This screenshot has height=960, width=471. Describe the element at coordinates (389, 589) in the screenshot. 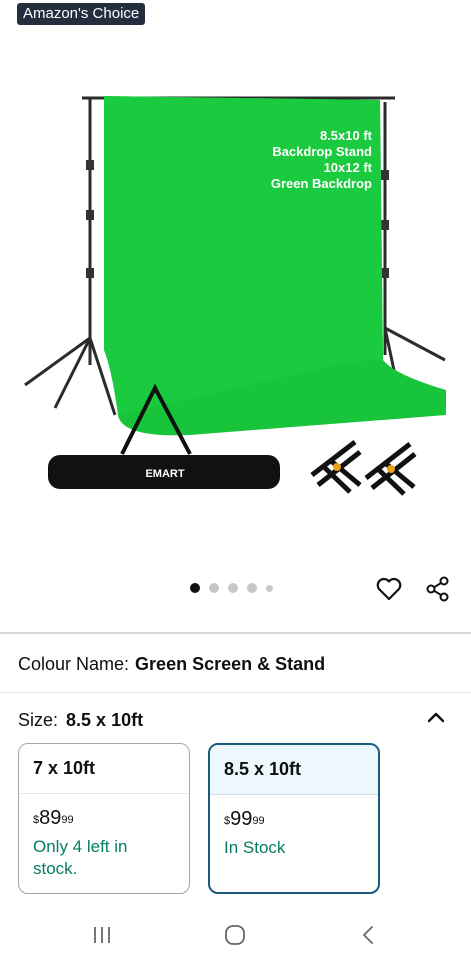

I see `heart-icon` at that location.